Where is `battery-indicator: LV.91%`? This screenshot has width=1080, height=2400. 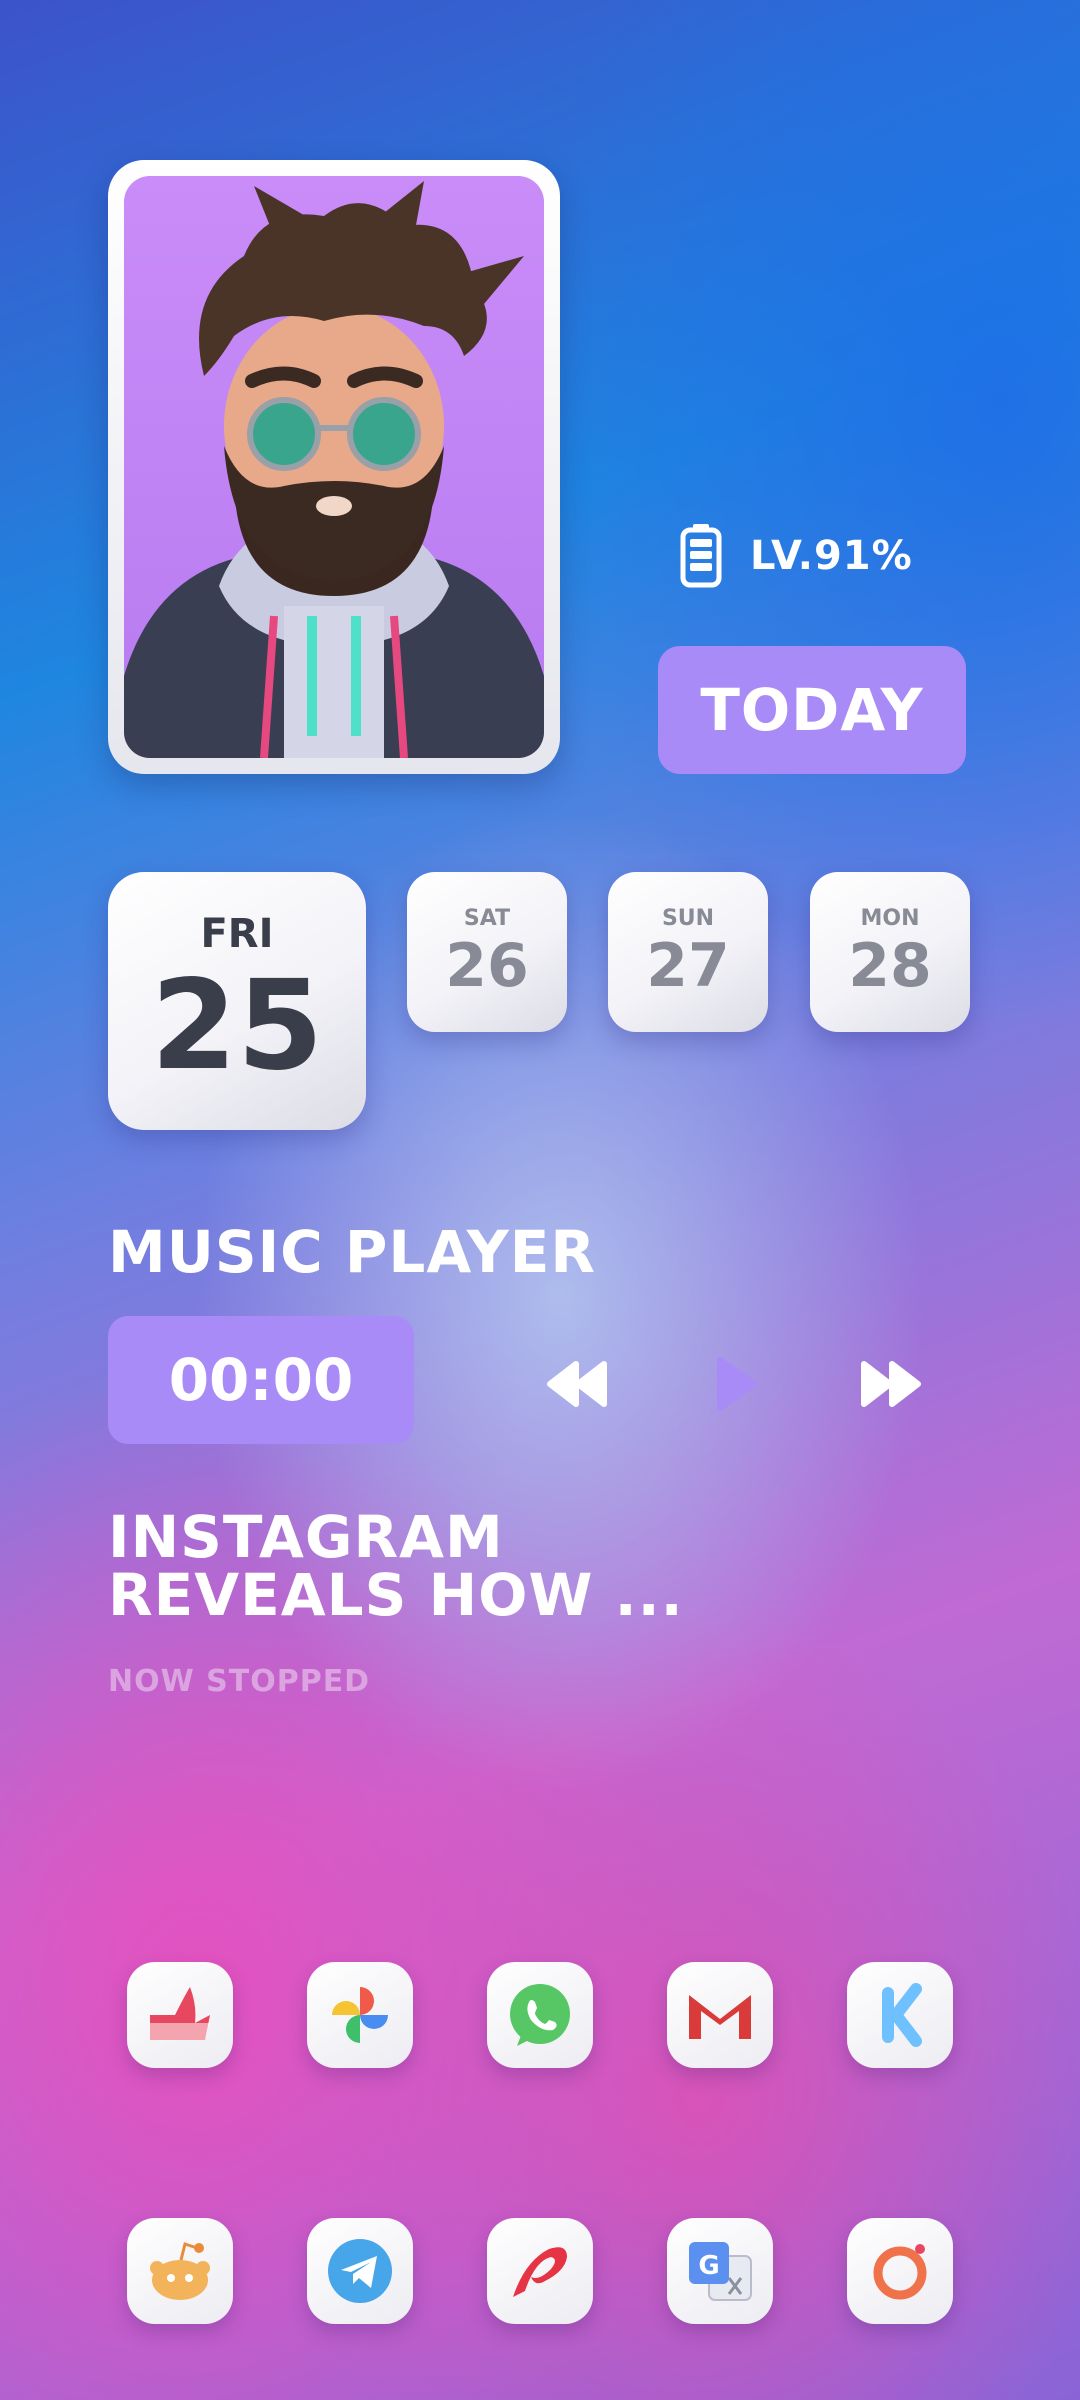
battery-indicator: LV.91% is located at coordinates (796, 556).